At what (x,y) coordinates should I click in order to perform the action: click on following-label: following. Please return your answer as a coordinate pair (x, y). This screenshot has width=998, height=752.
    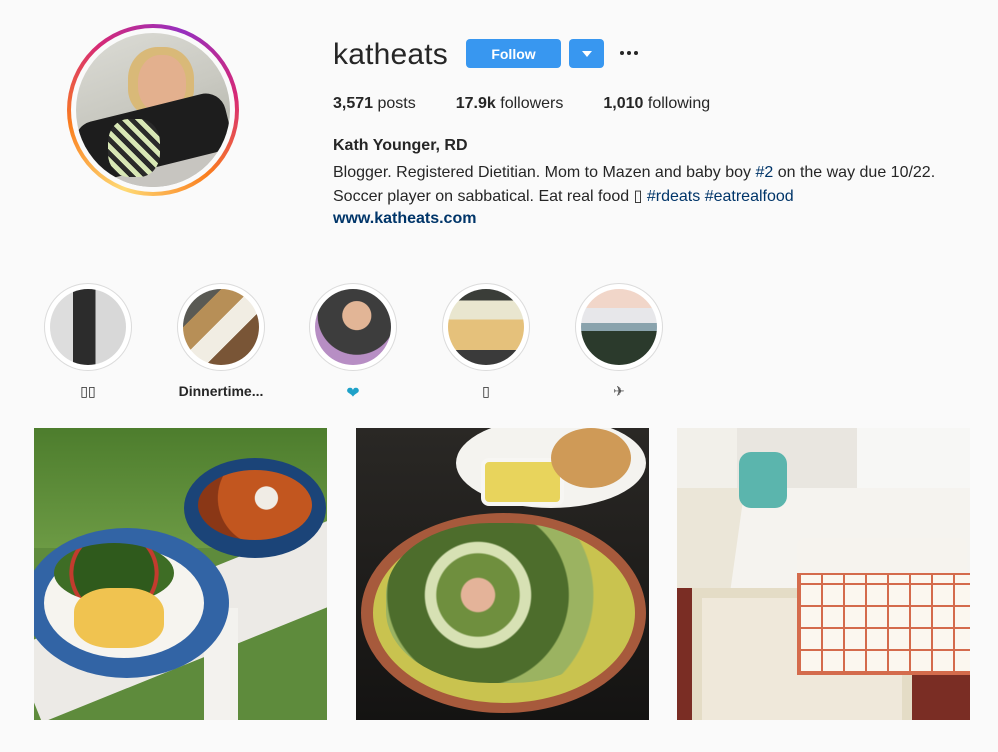
    Looking at the image, I should click on (679, 103).